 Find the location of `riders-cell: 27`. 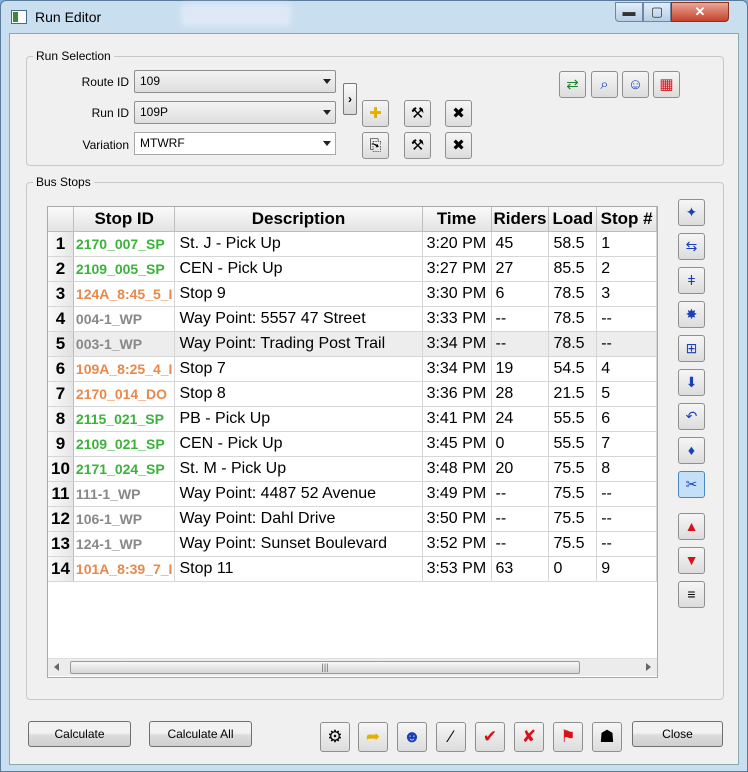

riders-cell: 27 is located at coordinates (520, 269).